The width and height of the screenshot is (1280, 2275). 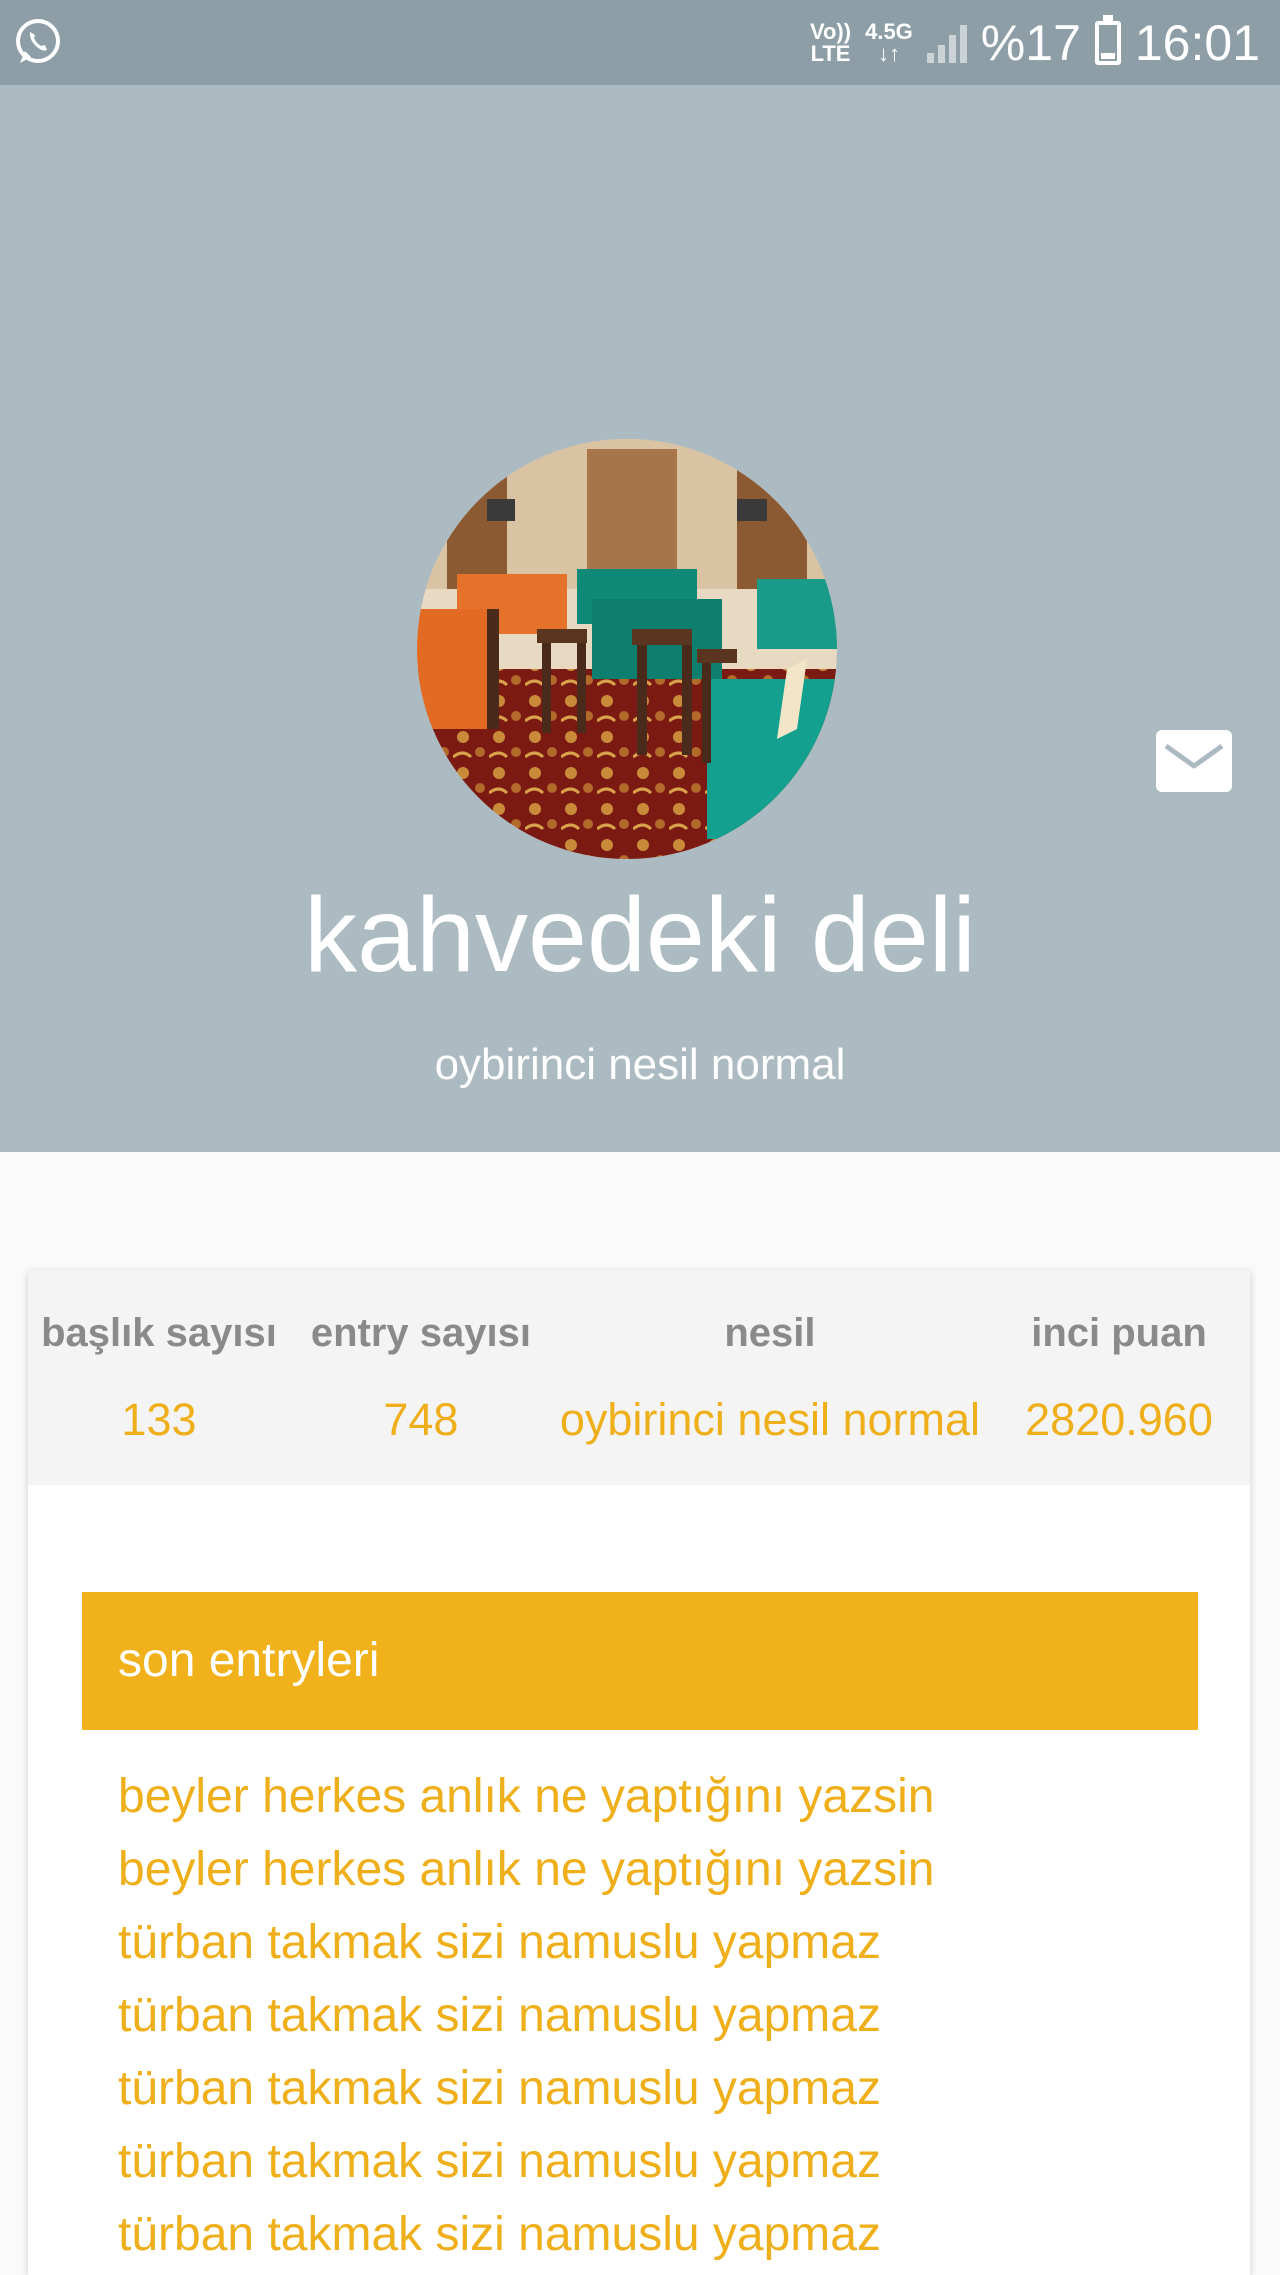 I want to click on network-indicator: 4.5G ↓↑, so click(x=889, y=42).